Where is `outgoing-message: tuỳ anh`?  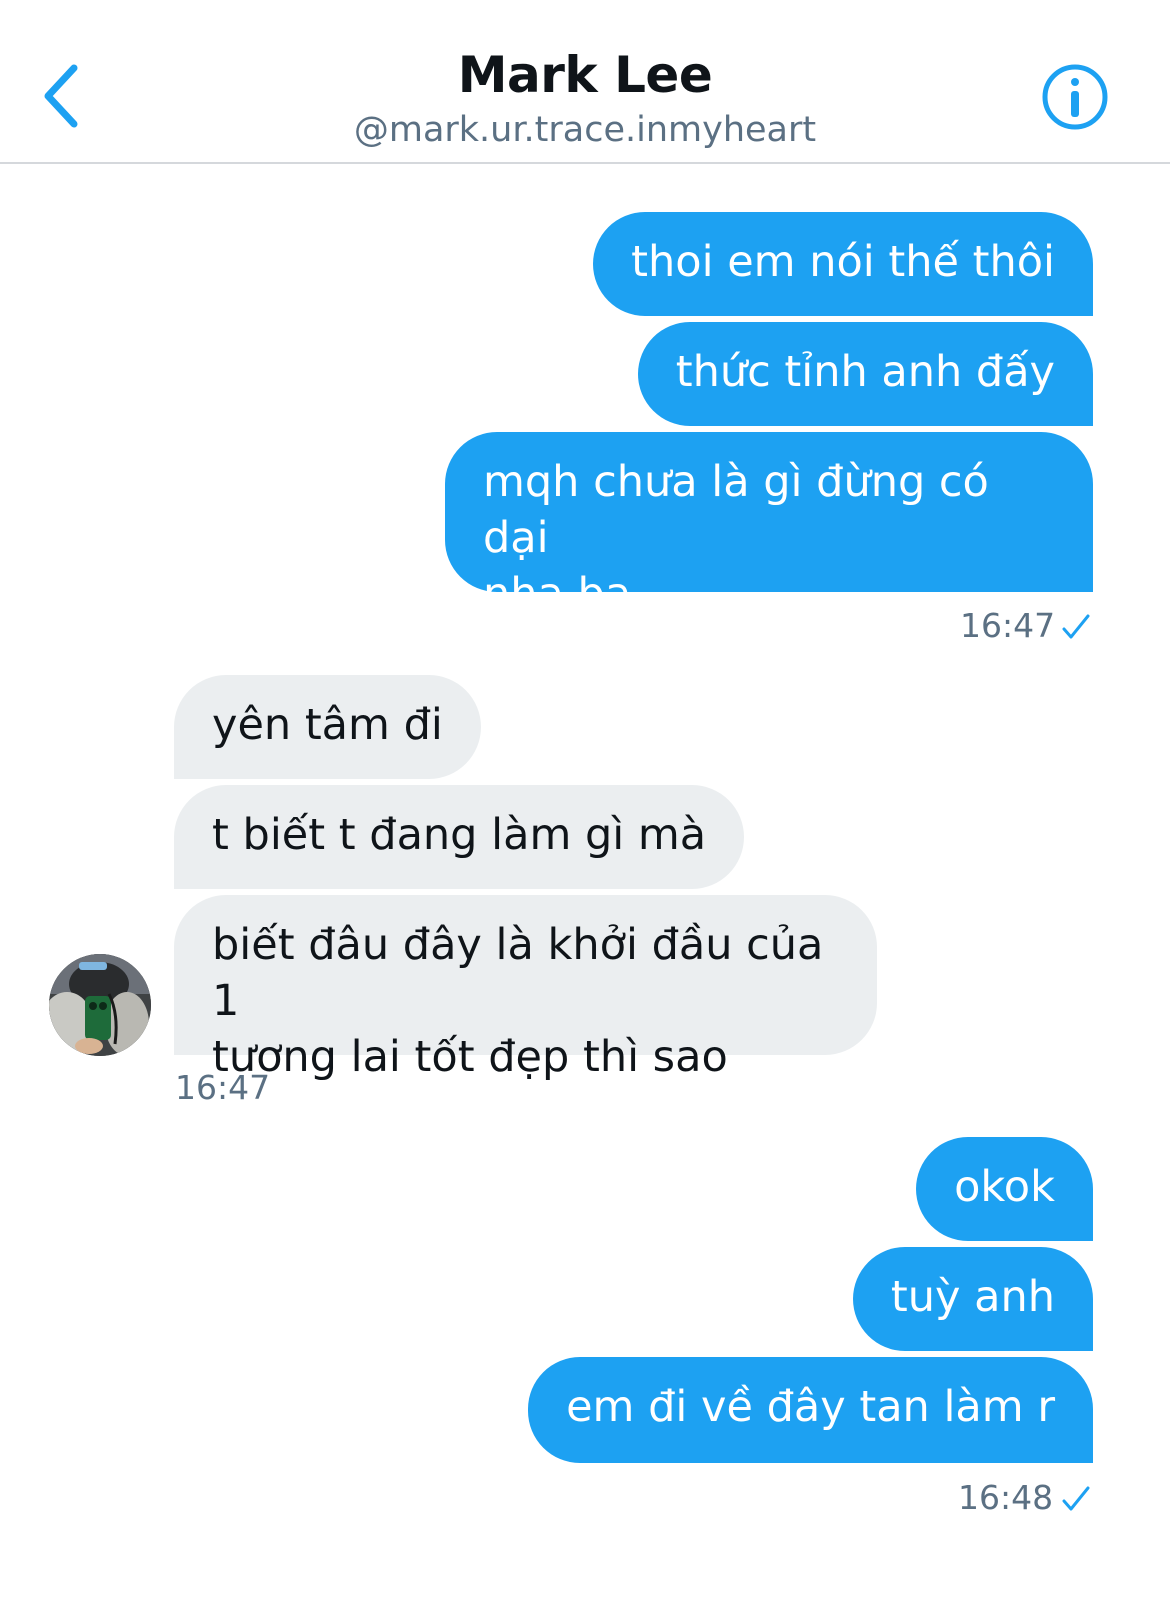 outgoing-message: tuỳ anh is located at coordinates (972, 1299).